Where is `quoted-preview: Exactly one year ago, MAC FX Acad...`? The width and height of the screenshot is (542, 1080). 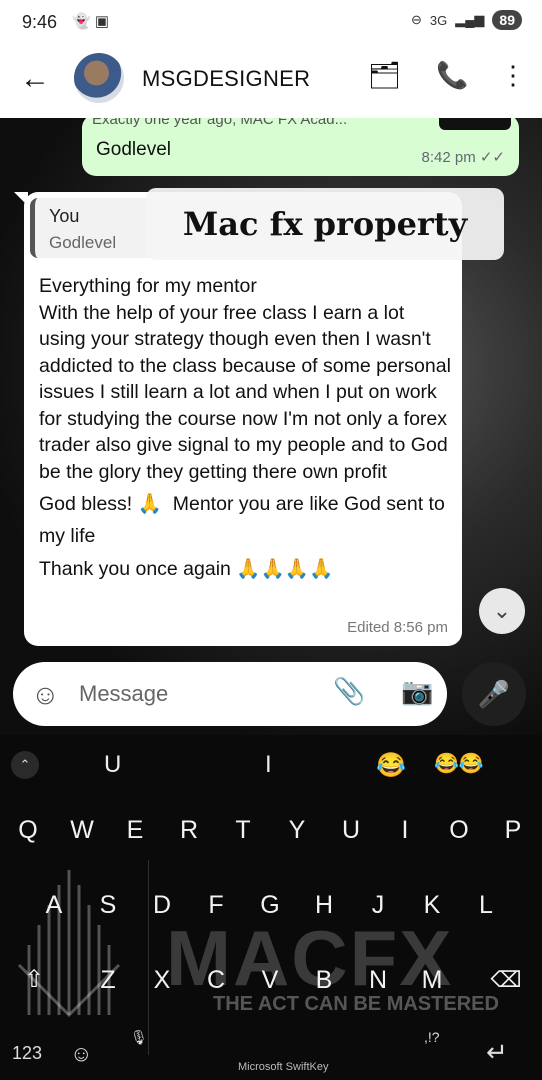 quoted-preview: Exactly one year ago, MAC FX Acad... is located at coordinates (220, 123).